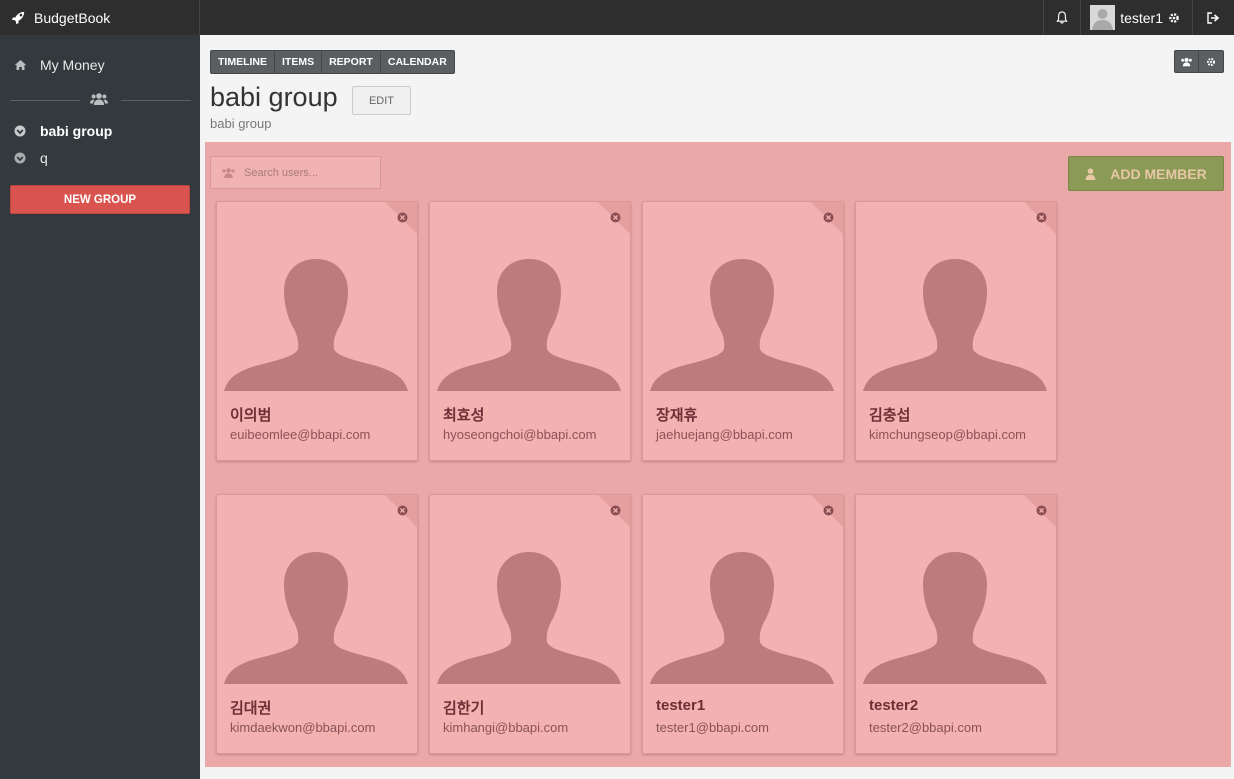 This screenshot has height=779, width=1234. I want to click on bell-icon, so click(1062, 17).